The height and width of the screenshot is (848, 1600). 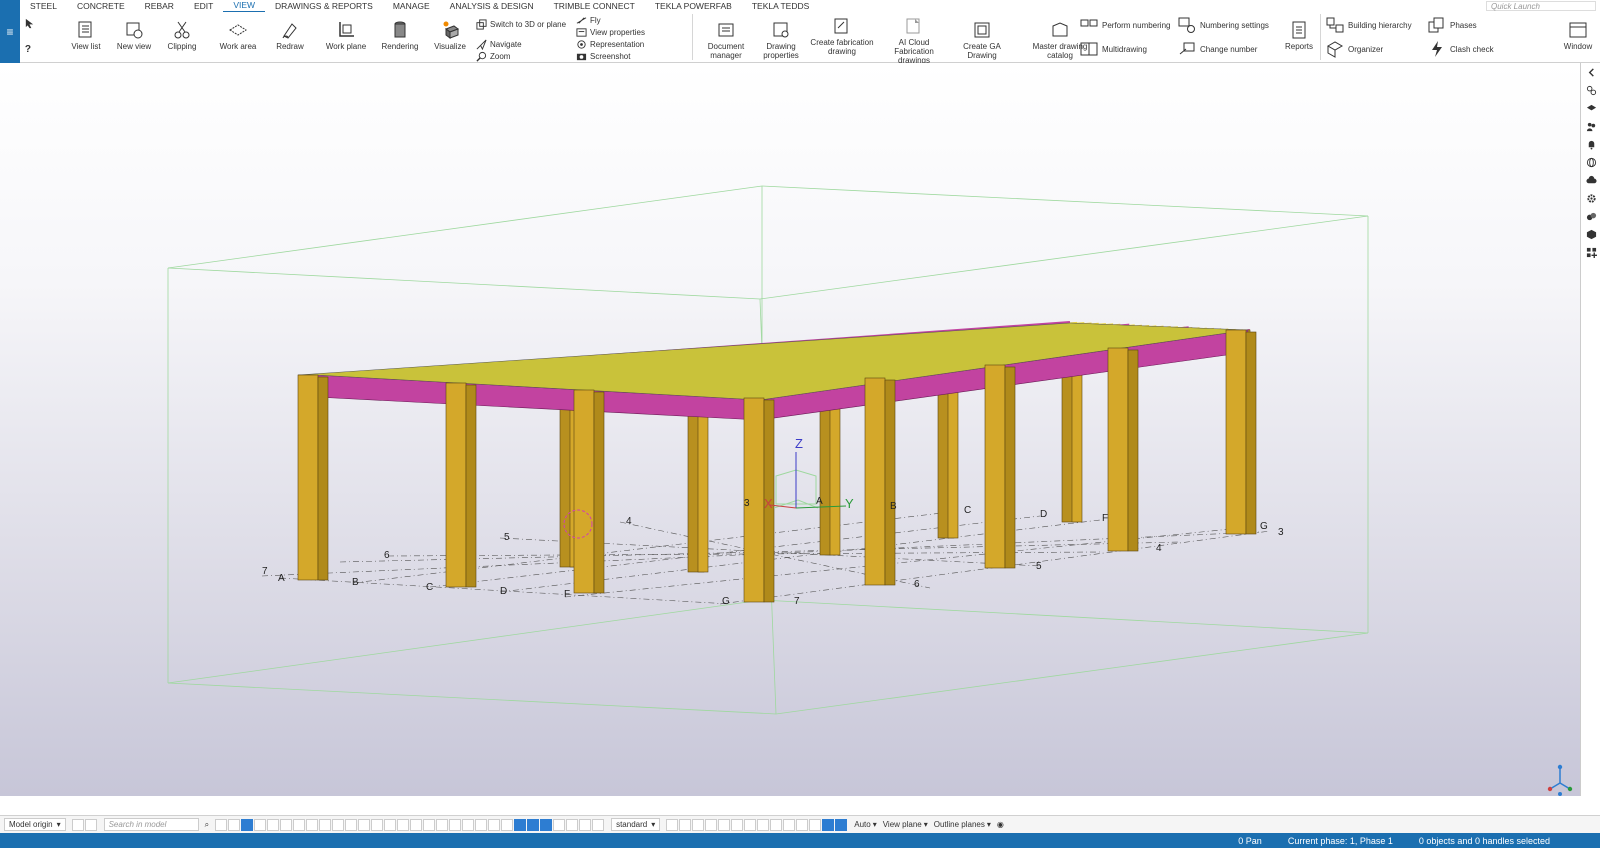 What do you see at coordinates (31, 23) in the screenshot?
I see `select-tool-button` at bounding box center [31, 23].